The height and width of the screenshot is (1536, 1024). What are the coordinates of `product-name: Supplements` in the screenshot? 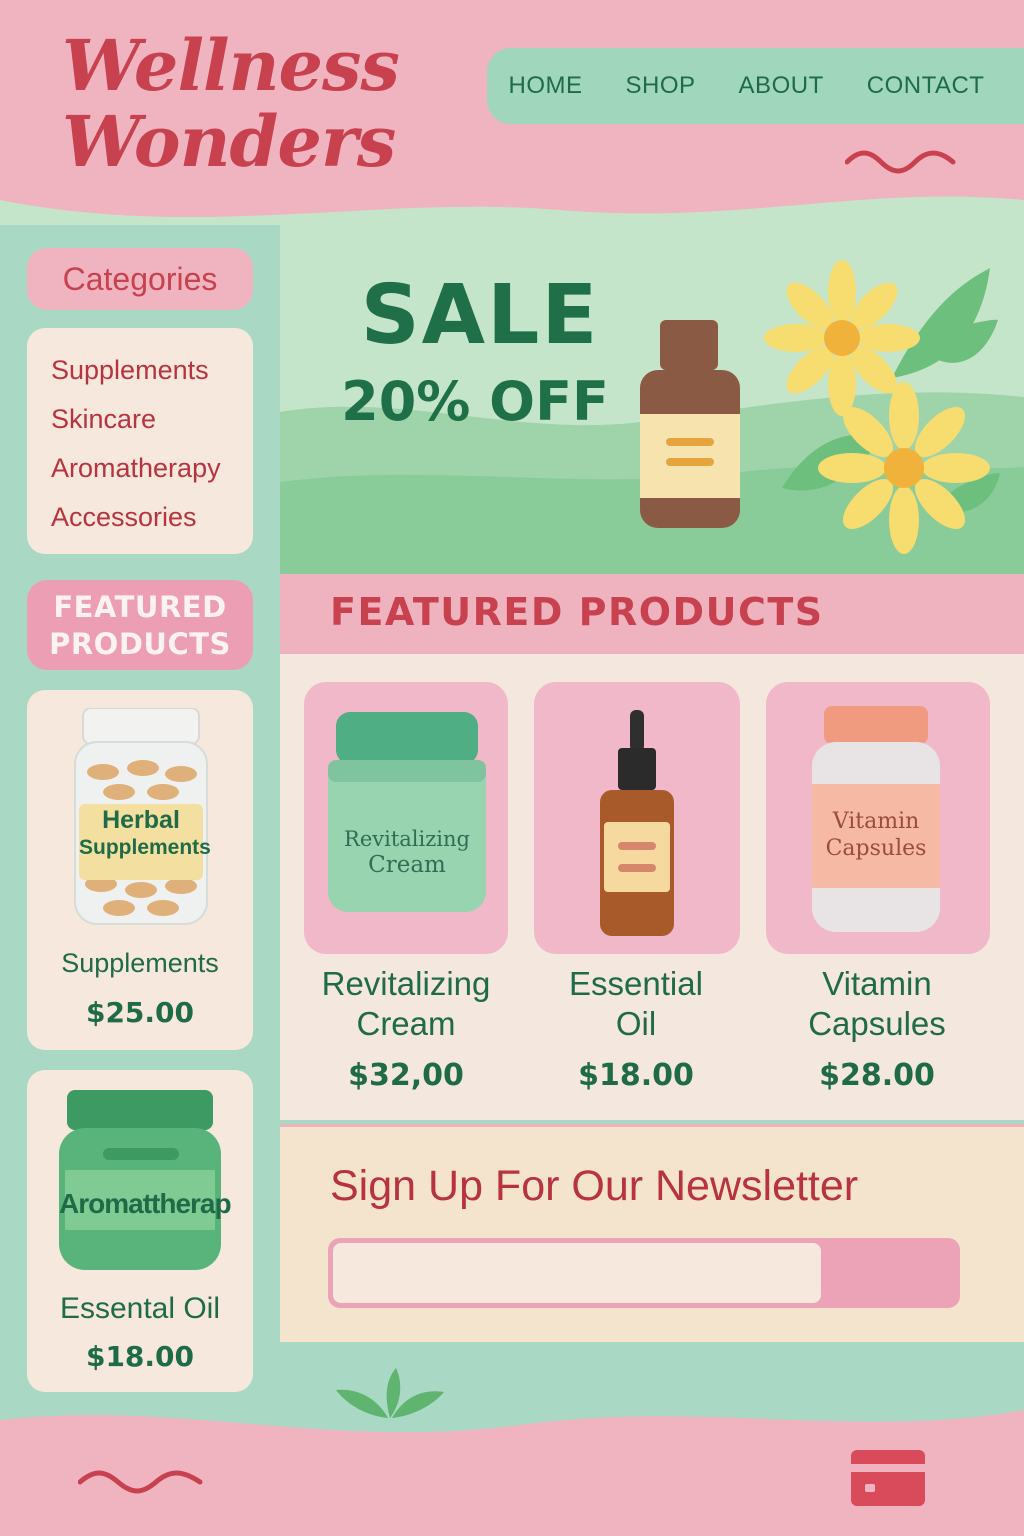 It's located at (140, 963).